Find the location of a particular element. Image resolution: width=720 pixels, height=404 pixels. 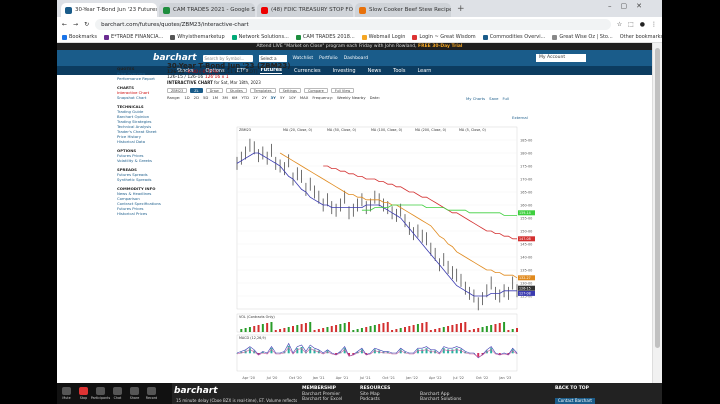

footer-logo: barchart is located at coordinates (196, 391).